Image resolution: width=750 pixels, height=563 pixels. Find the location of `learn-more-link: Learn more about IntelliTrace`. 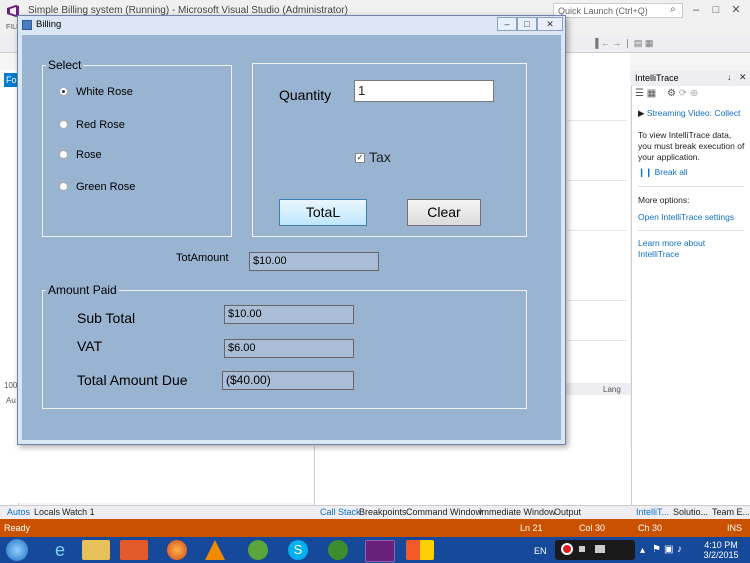

learn-more-link: Learn more about IntelliTrace is located at coordinates (692, 249).